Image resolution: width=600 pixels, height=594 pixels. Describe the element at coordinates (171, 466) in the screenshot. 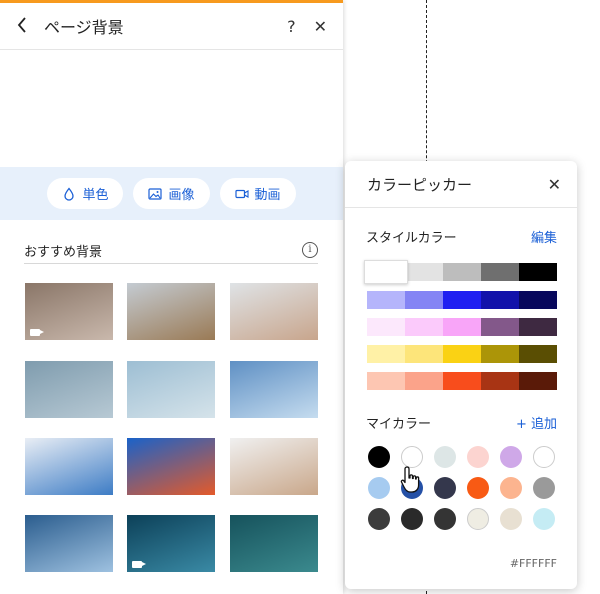

I see `background-thumbnail-lemon-glass` at that location.